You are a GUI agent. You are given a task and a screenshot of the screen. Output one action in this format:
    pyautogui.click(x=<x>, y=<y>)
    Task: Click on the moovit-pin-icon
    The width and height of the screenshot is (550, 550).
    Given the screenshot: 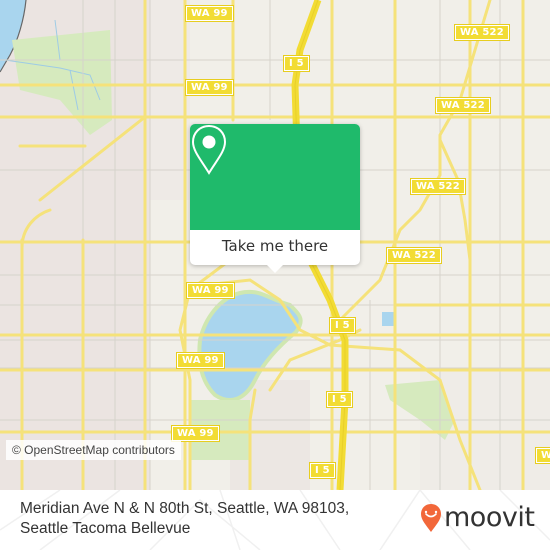 What is the action you would take?
    pyautogui.click(x=431, y=518)
    